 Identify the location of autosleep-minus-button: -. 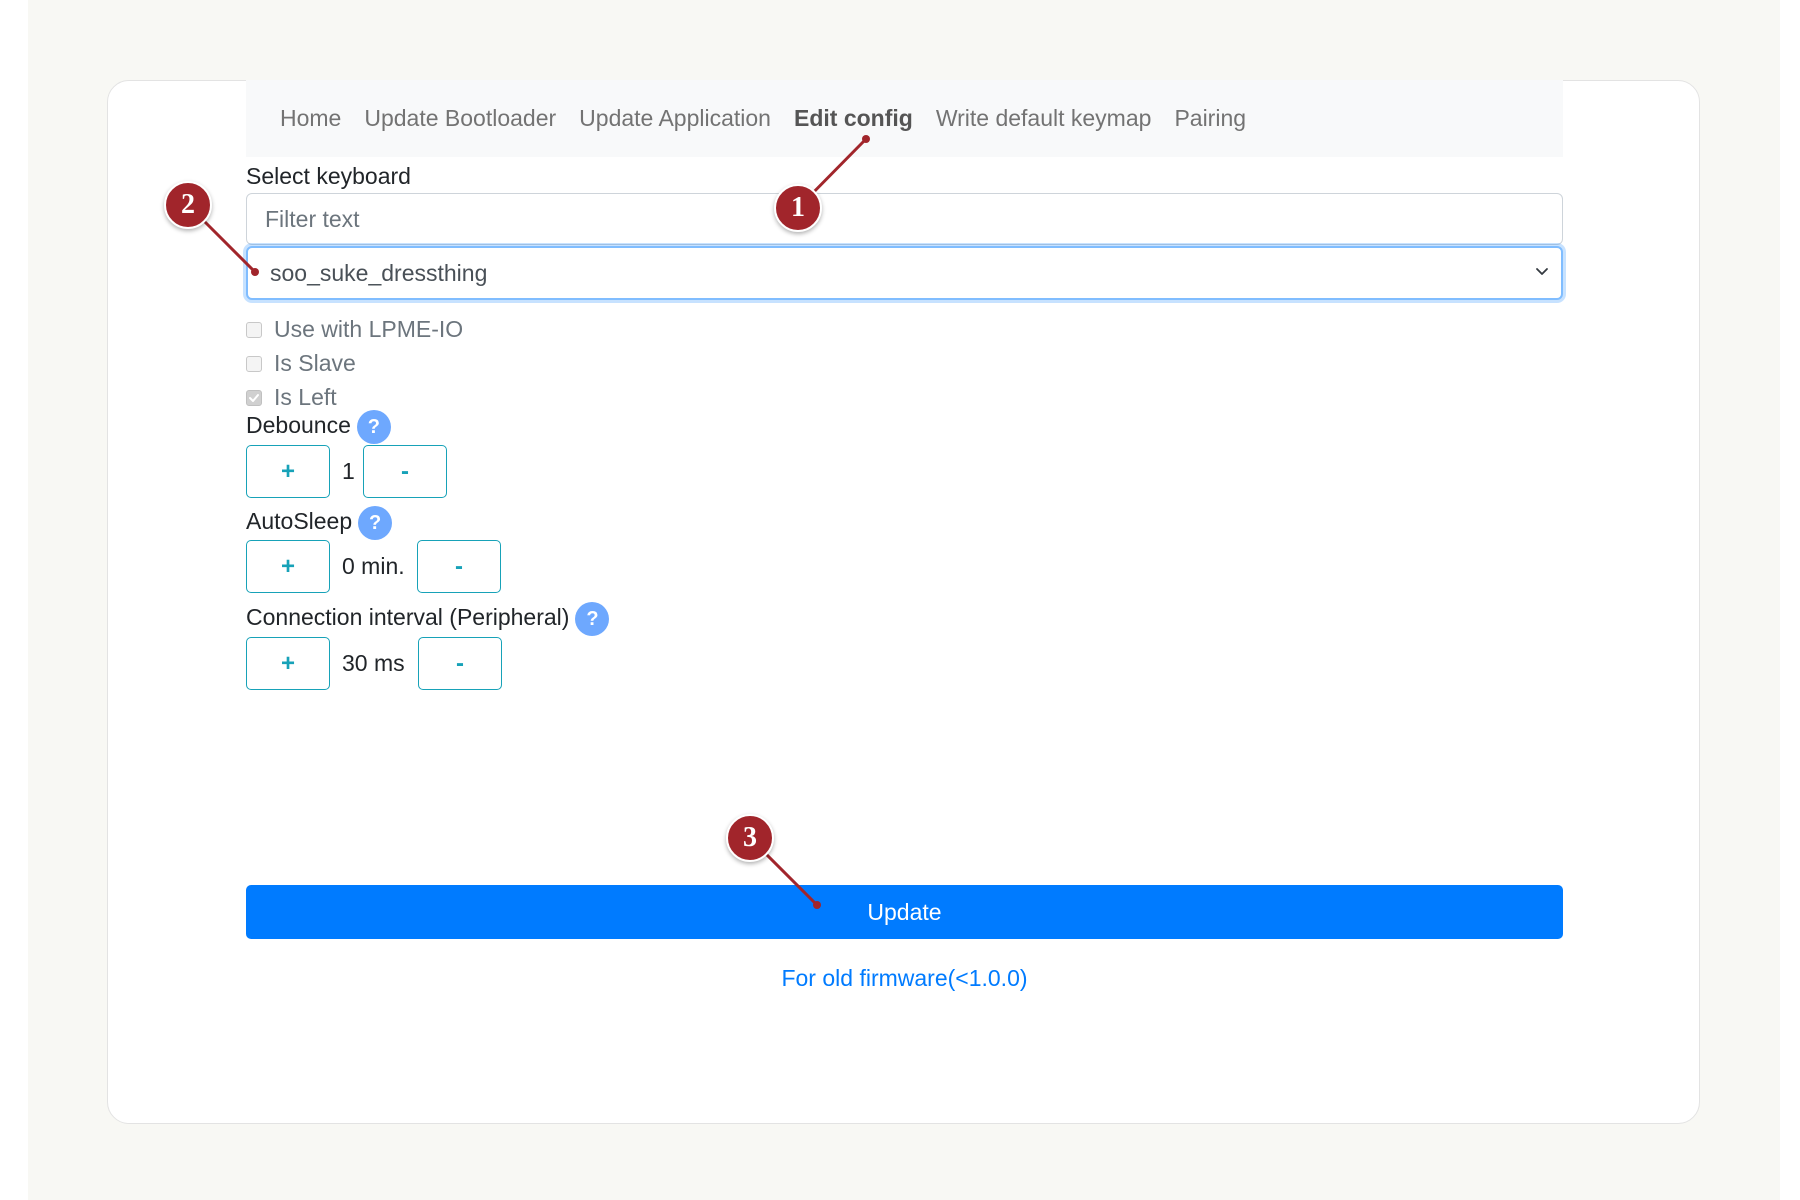
(459, 566).